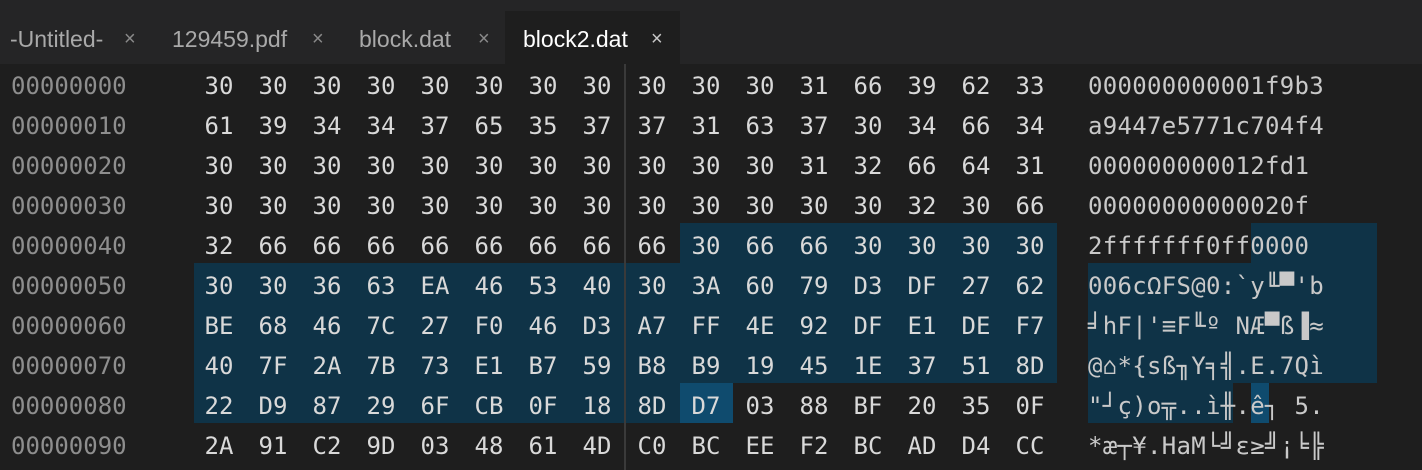 Image resolution: width=1422 pixels, height=470 pixels. What do you see at coordinates (814, 366) in the screenshot?
I see `hex-byte: 45` at bounding box center [814, 366].